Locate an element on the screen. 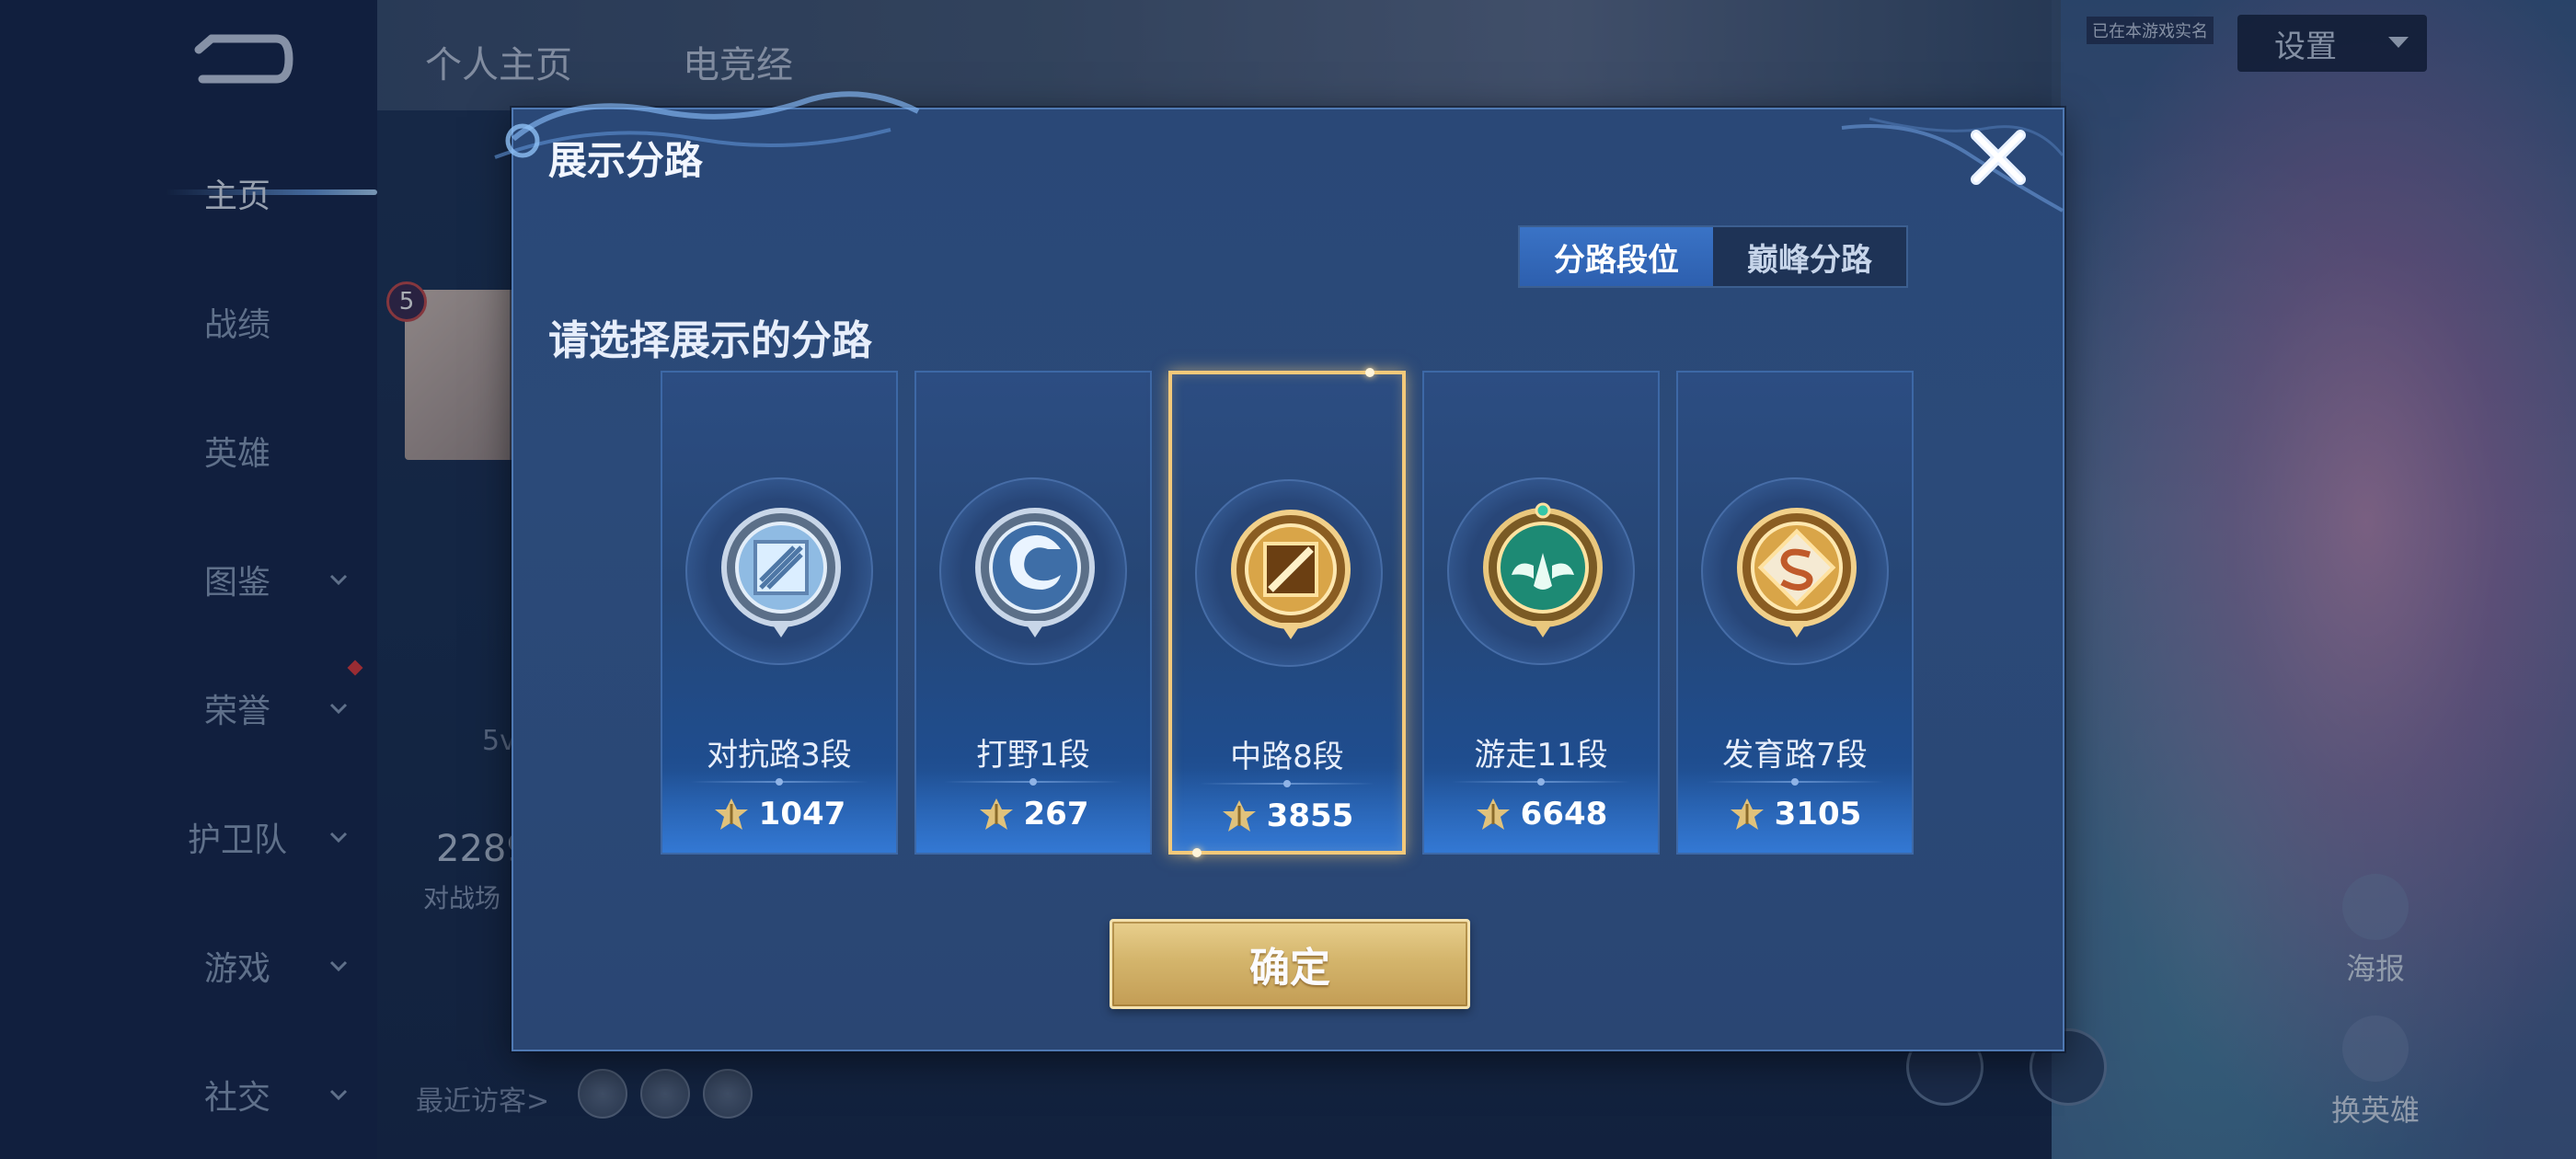 Image resolution: width=2576 pixels, height=1159 pixels. lane-score-value: 6648 is located at coordinates (1564, 814).